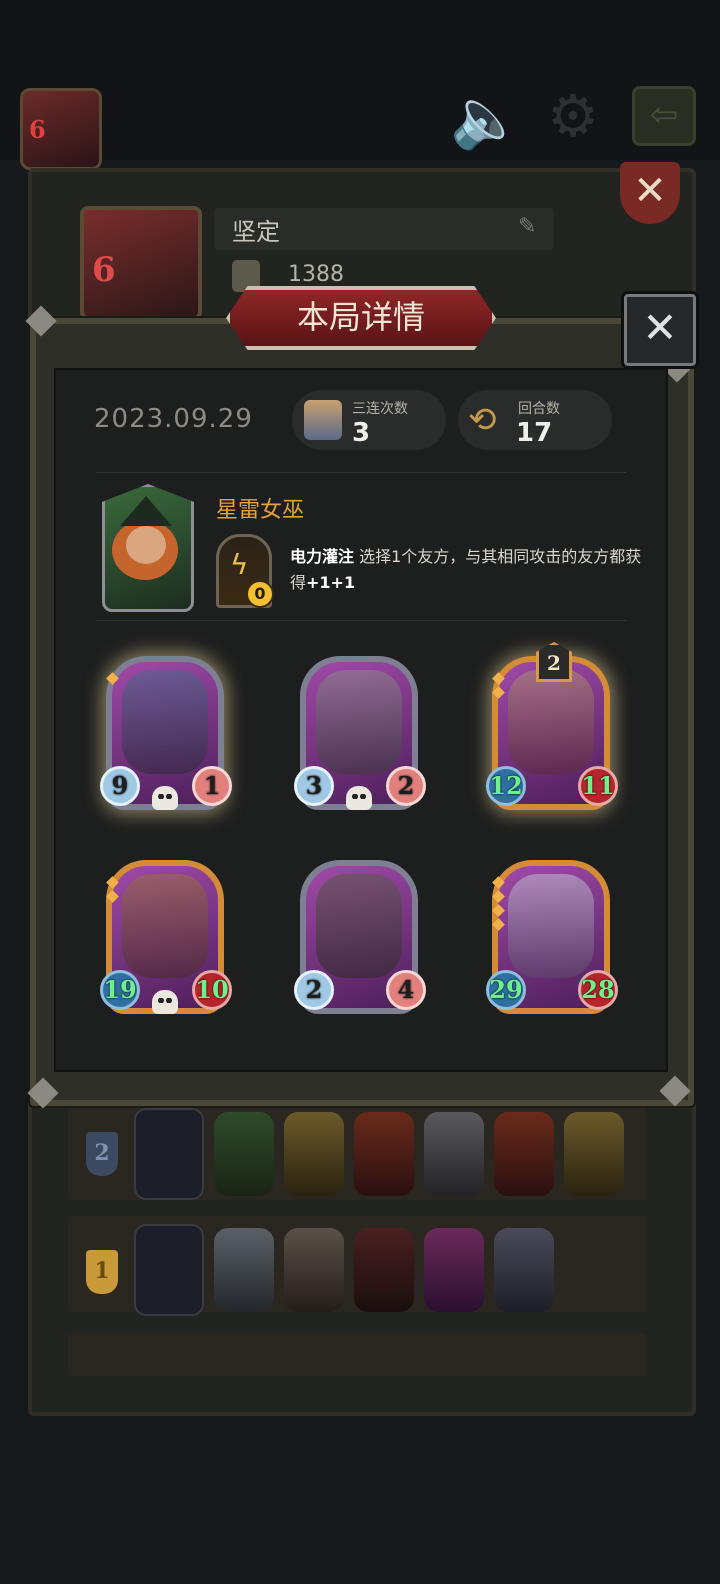  I want to click on attack-stat: 29, so click(506, 990).